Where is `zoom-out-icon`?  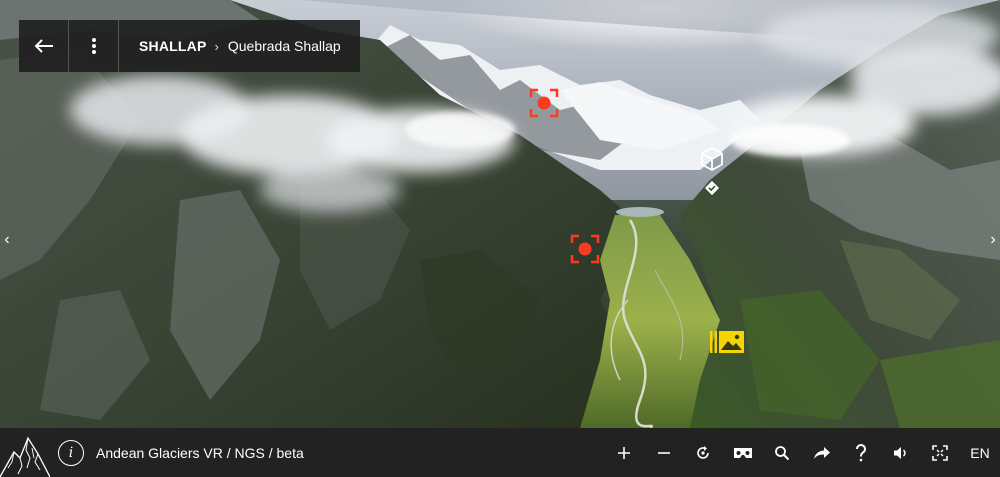 zoom-out-icon is located at coordinates (663, 452).